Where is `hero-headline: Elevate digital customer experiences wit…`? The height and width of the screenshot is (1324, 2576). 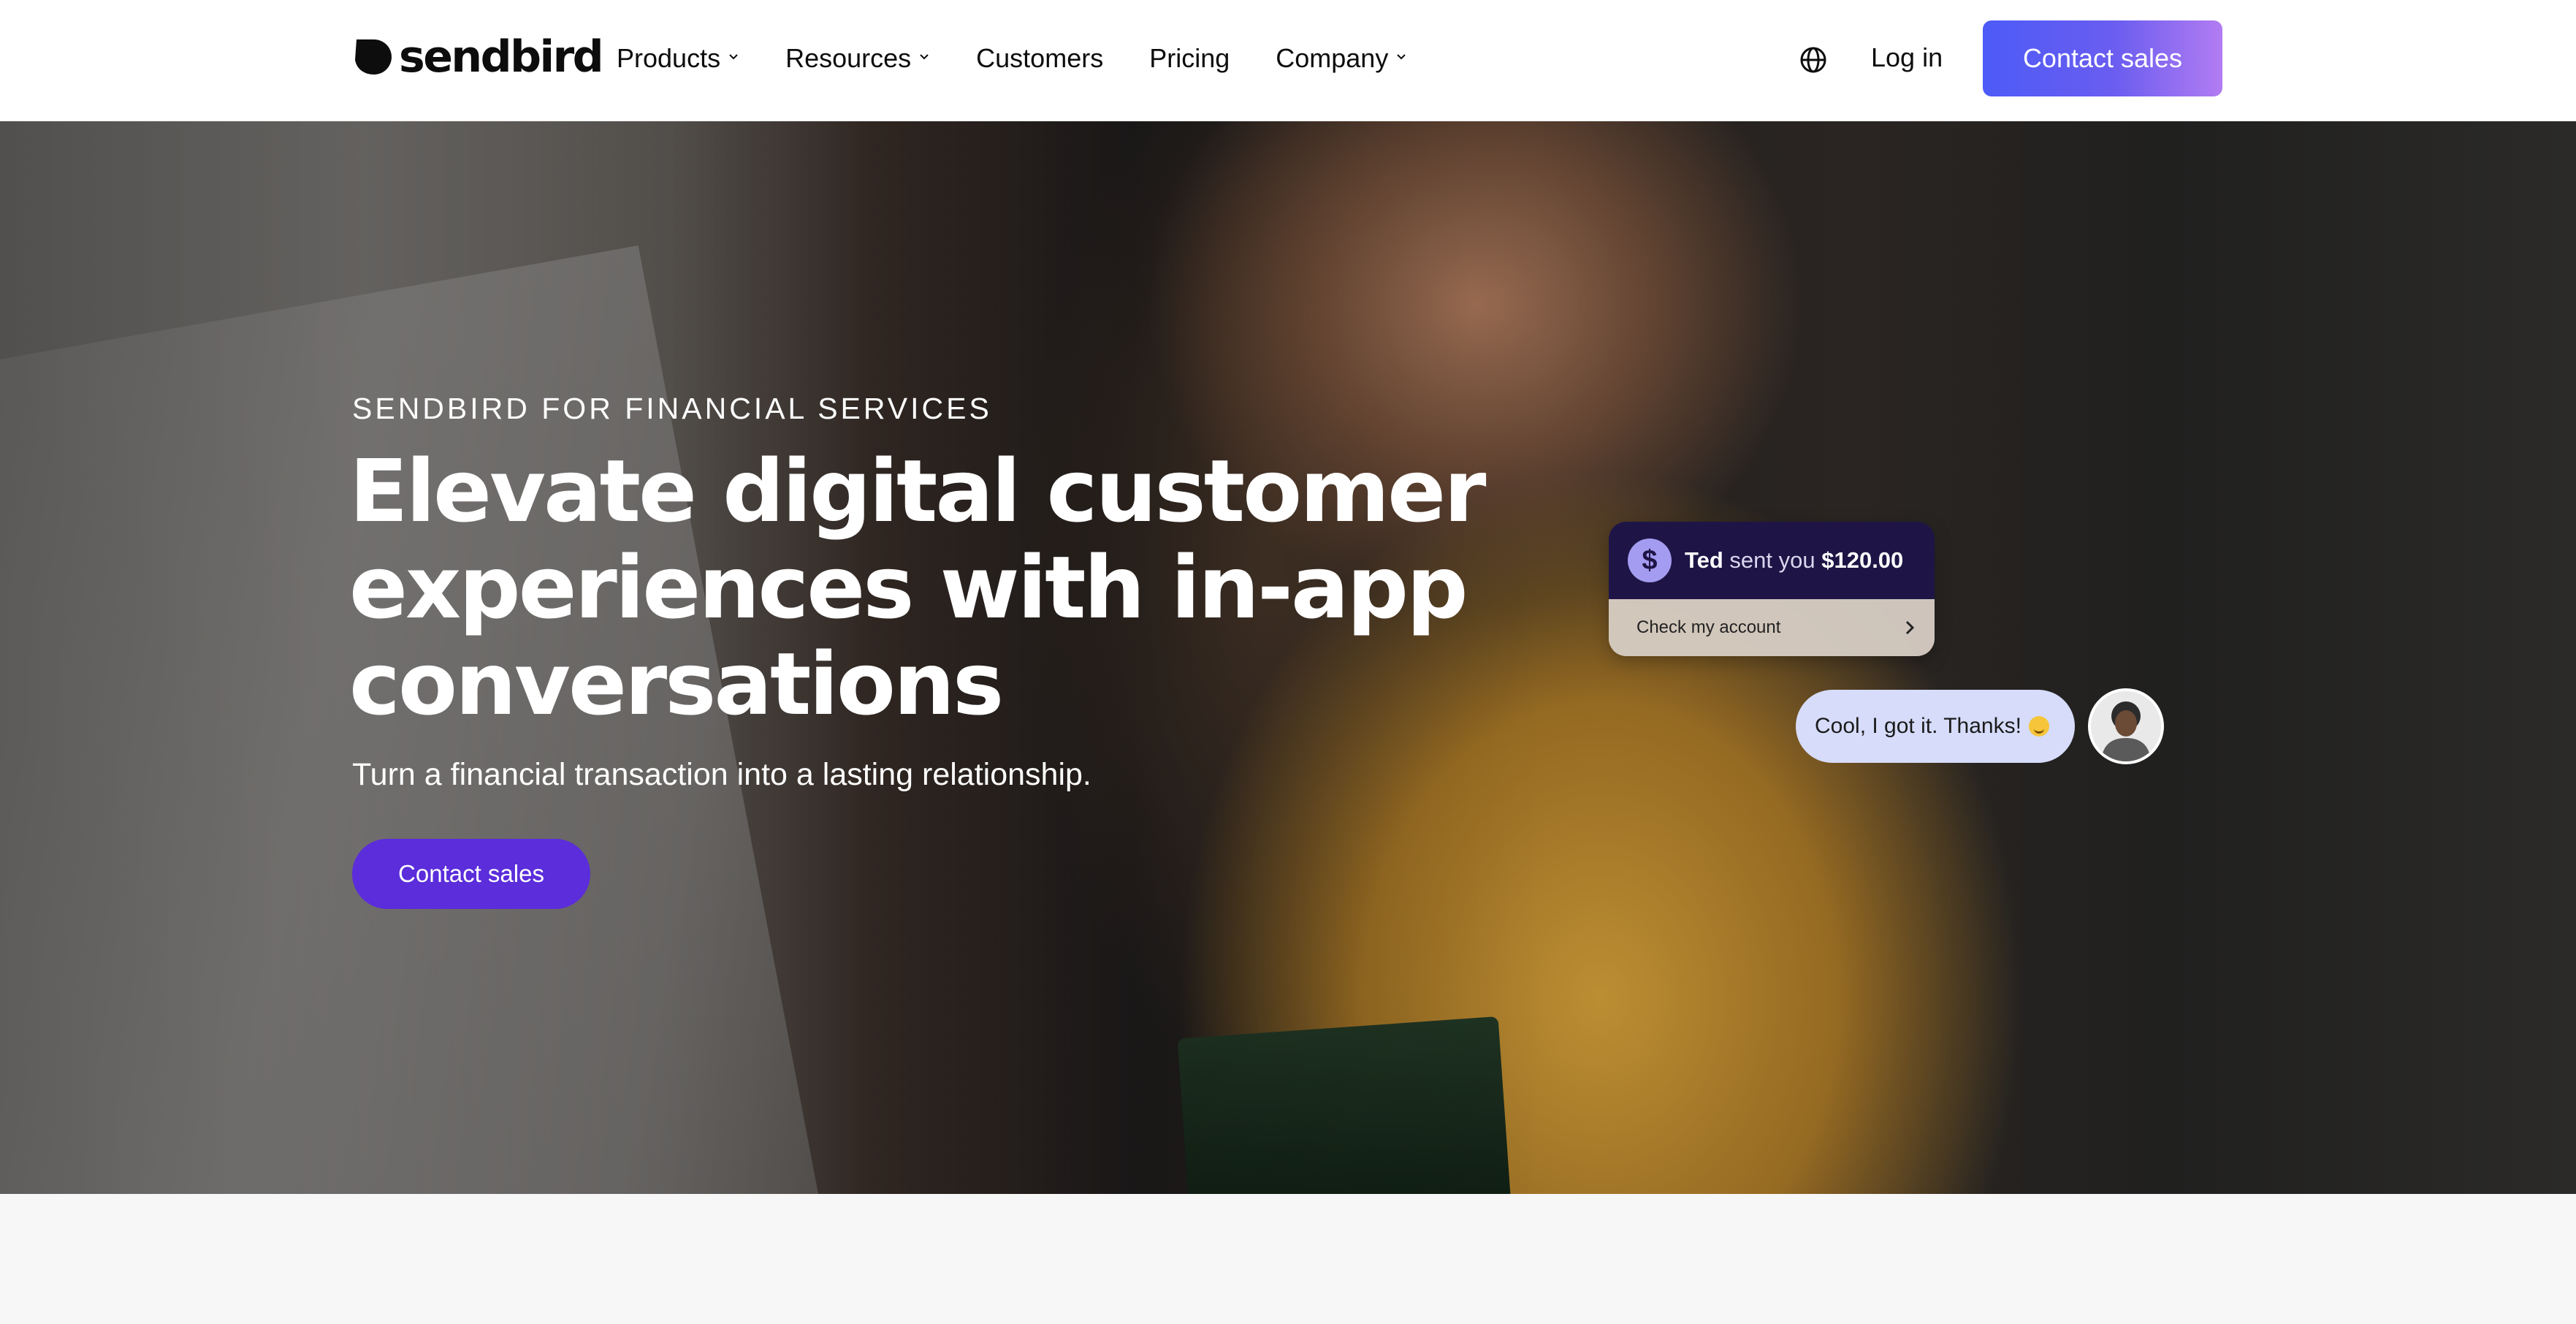 hero-headline: Elevate digital customer experiences wit… is located at coordinates (918, 587).